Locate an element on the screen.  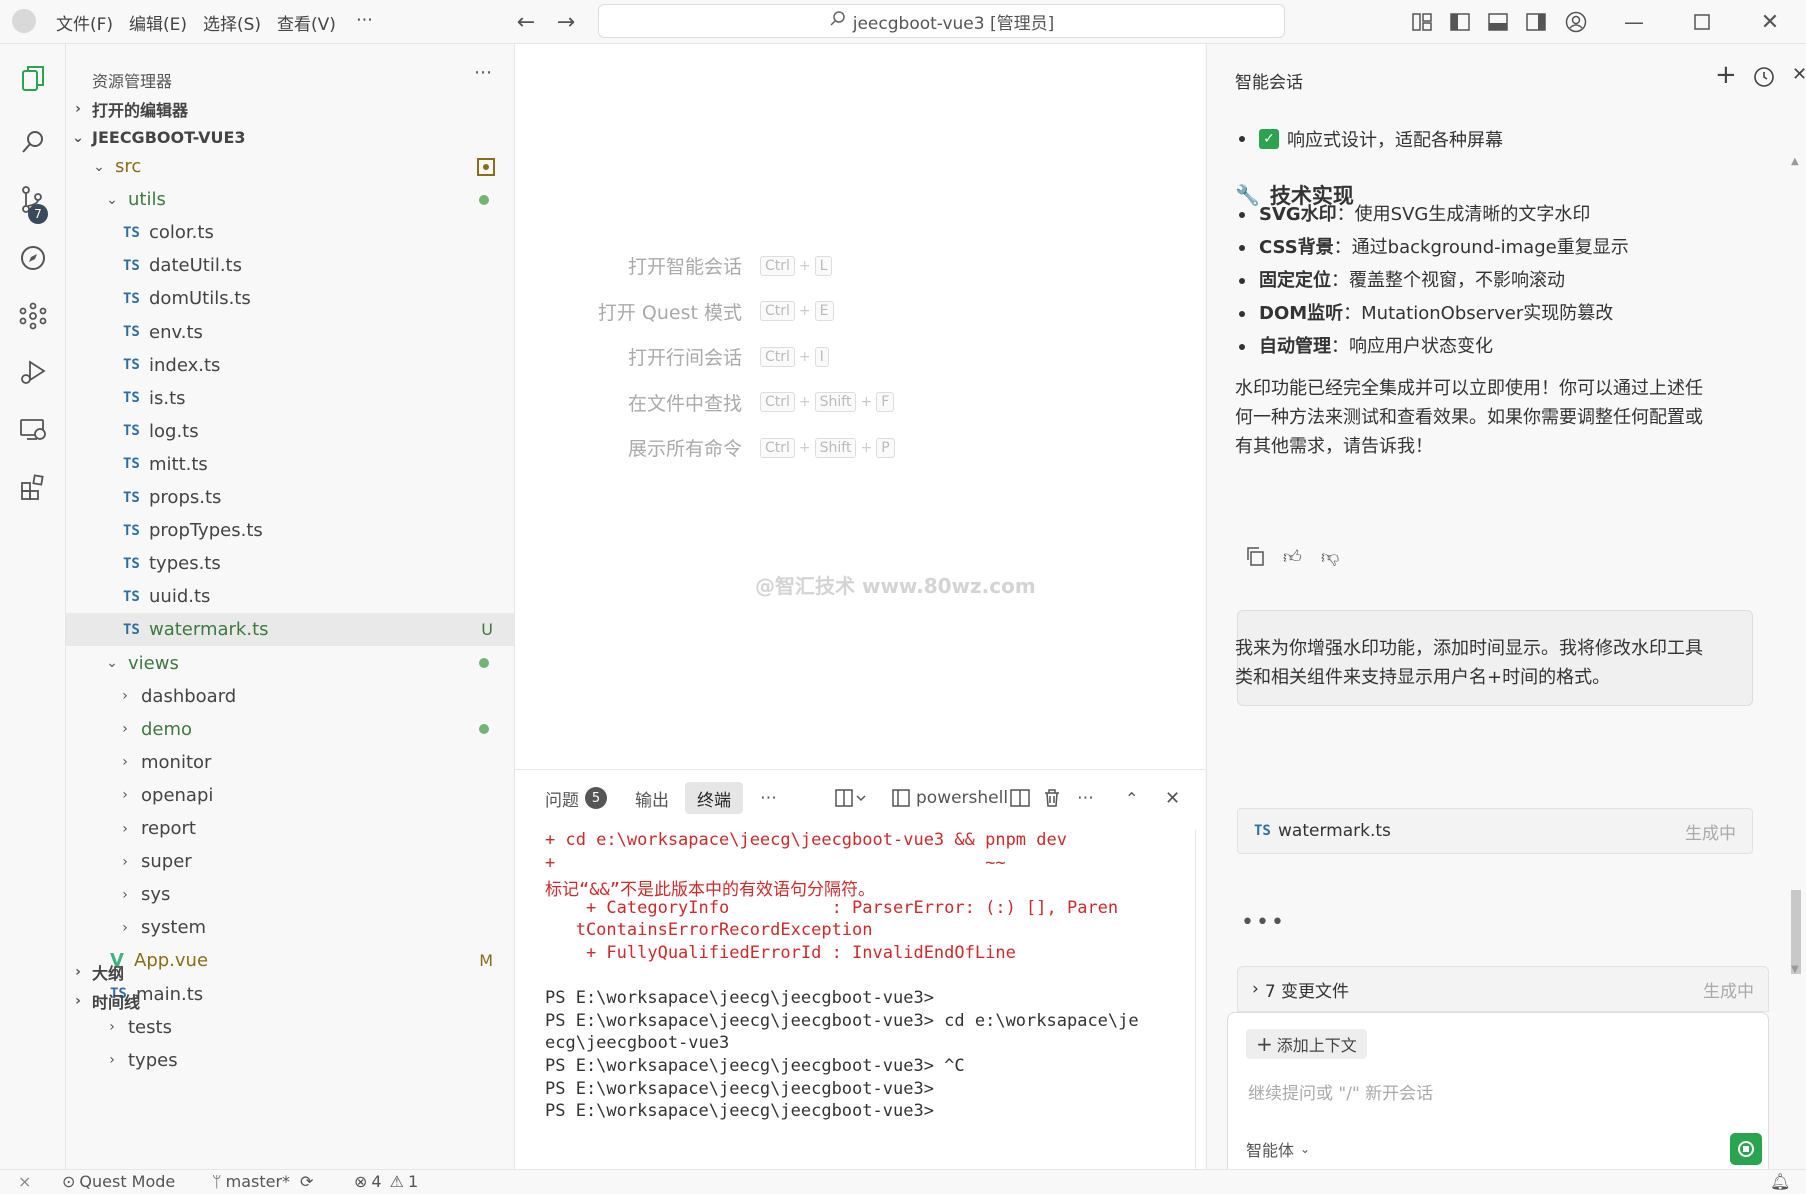
kill-terminal-icon is located at coordinates (1052, 798).